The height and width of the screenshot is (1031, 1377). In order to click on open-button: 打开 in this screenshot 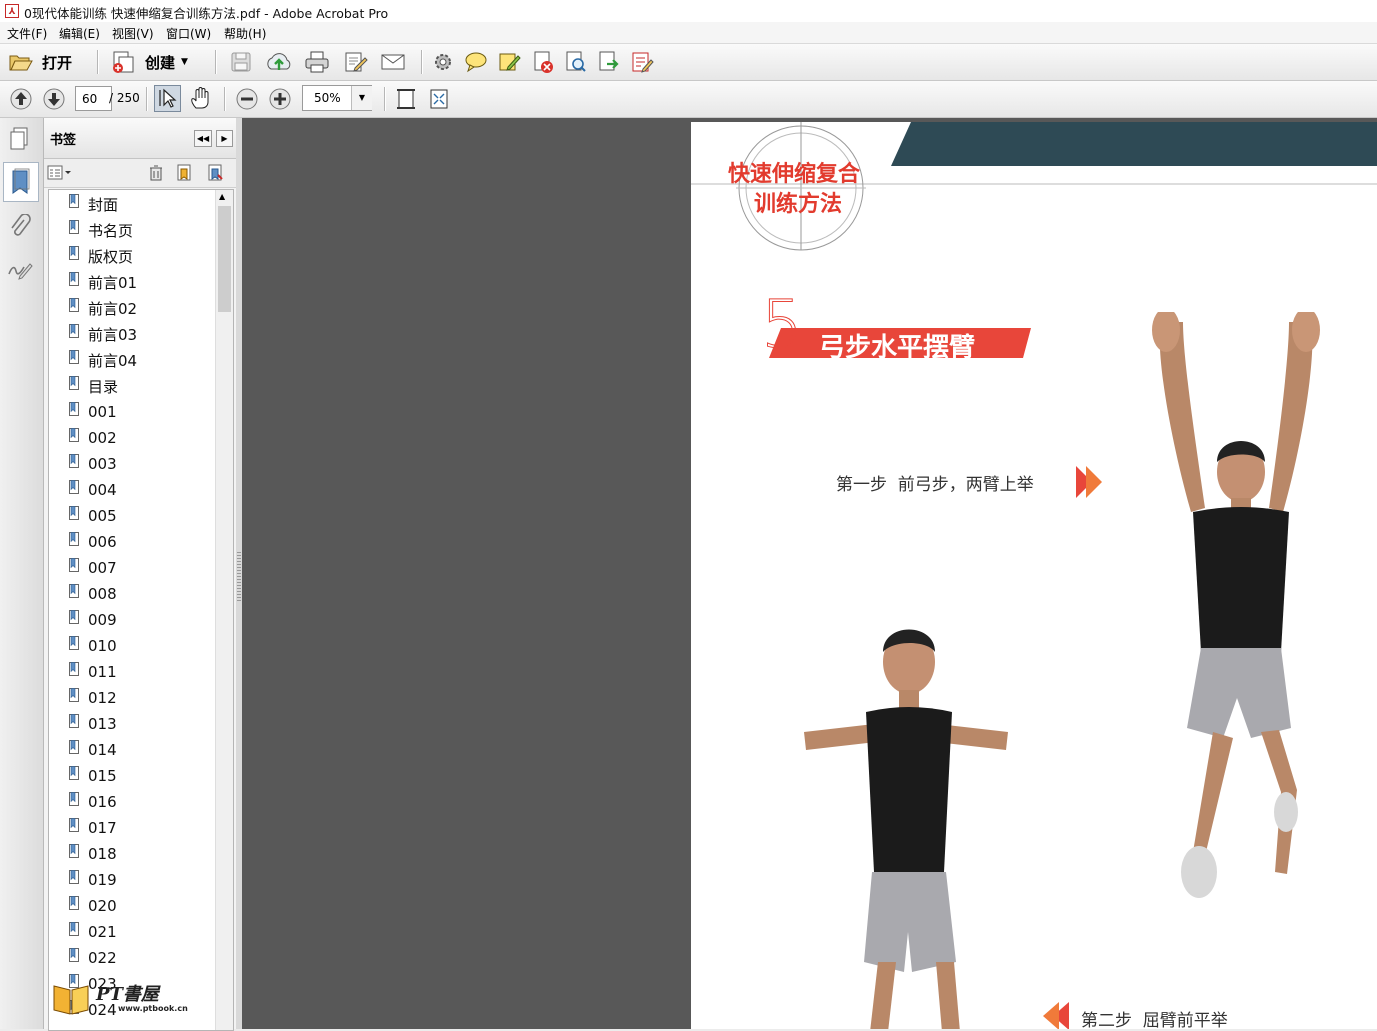, I will do `click(40, 62)`.